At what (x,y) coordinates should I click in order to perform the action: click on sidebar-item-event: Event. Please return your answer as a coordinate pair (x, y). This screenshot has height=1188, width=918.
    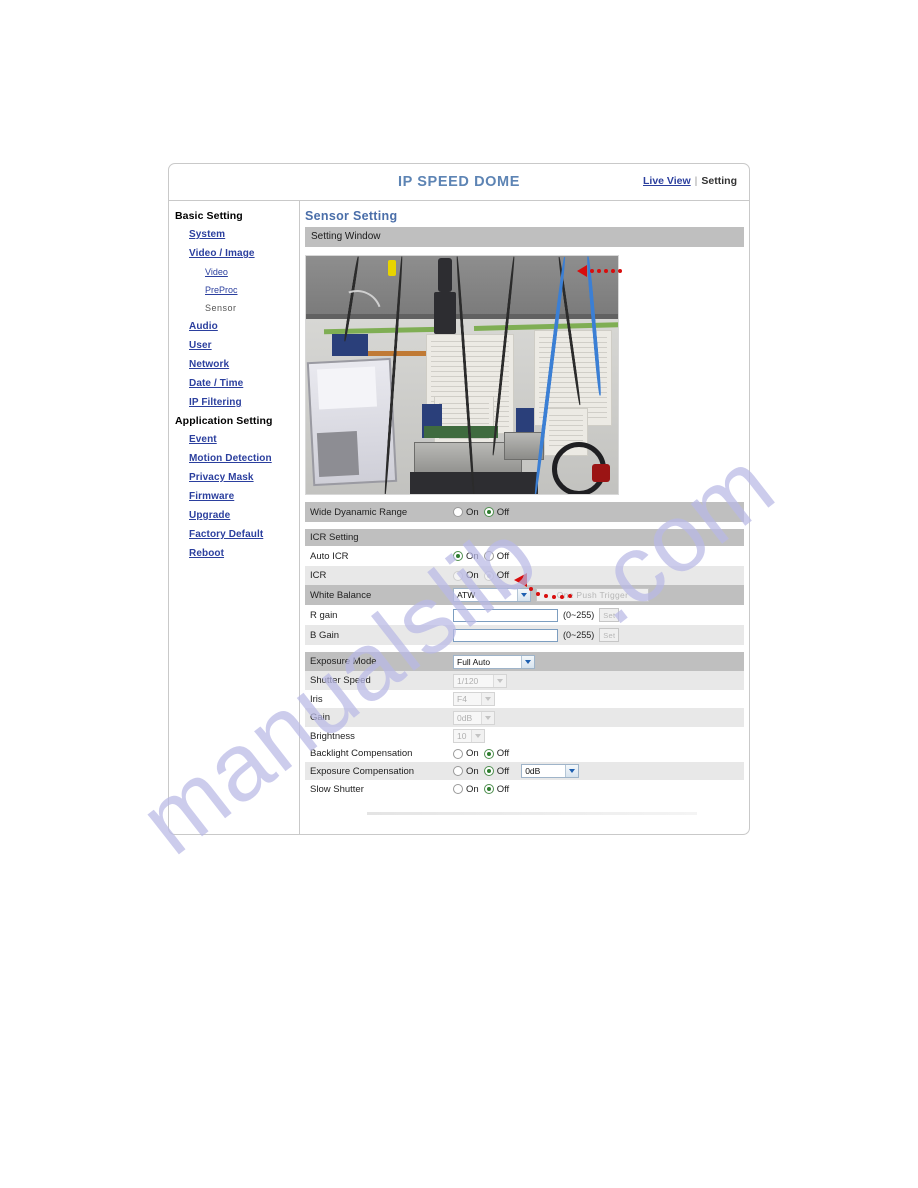
    Looking at the image, I should click on (234, 439).